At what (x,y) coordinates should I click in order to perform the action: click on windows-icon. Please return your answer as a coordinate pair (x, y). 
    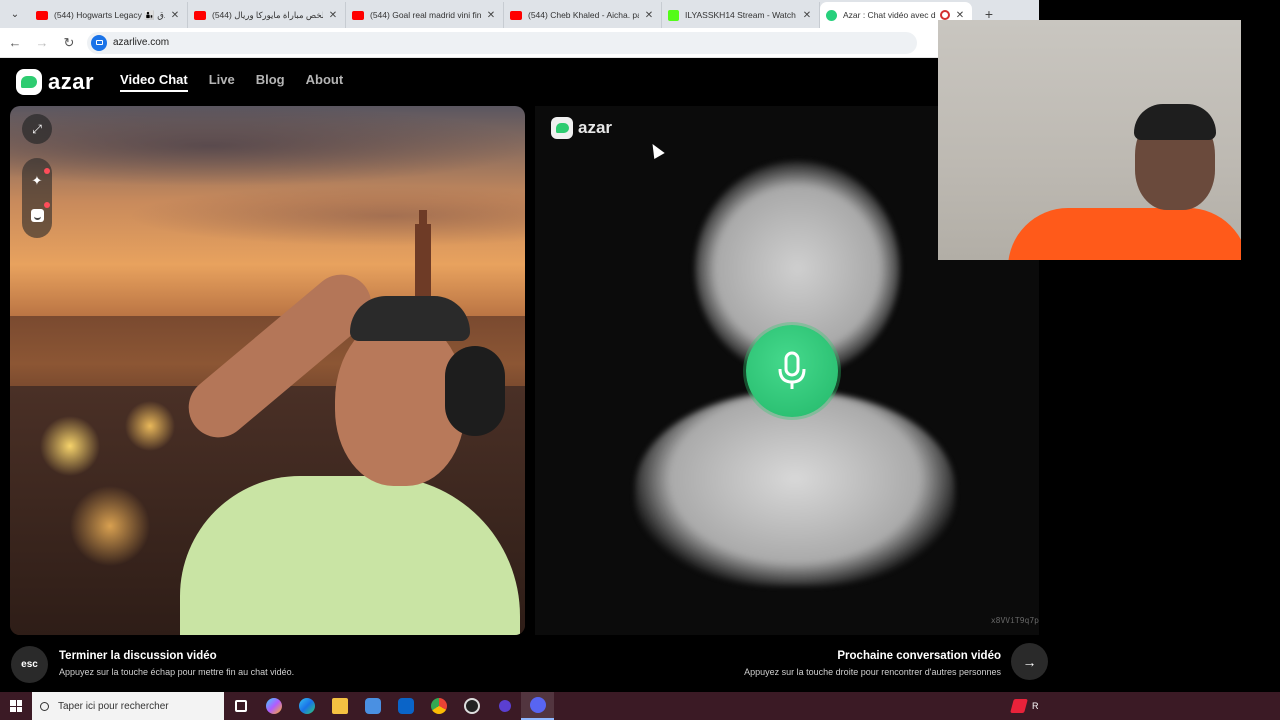
    Looking at the image, I should click on (16, 706).